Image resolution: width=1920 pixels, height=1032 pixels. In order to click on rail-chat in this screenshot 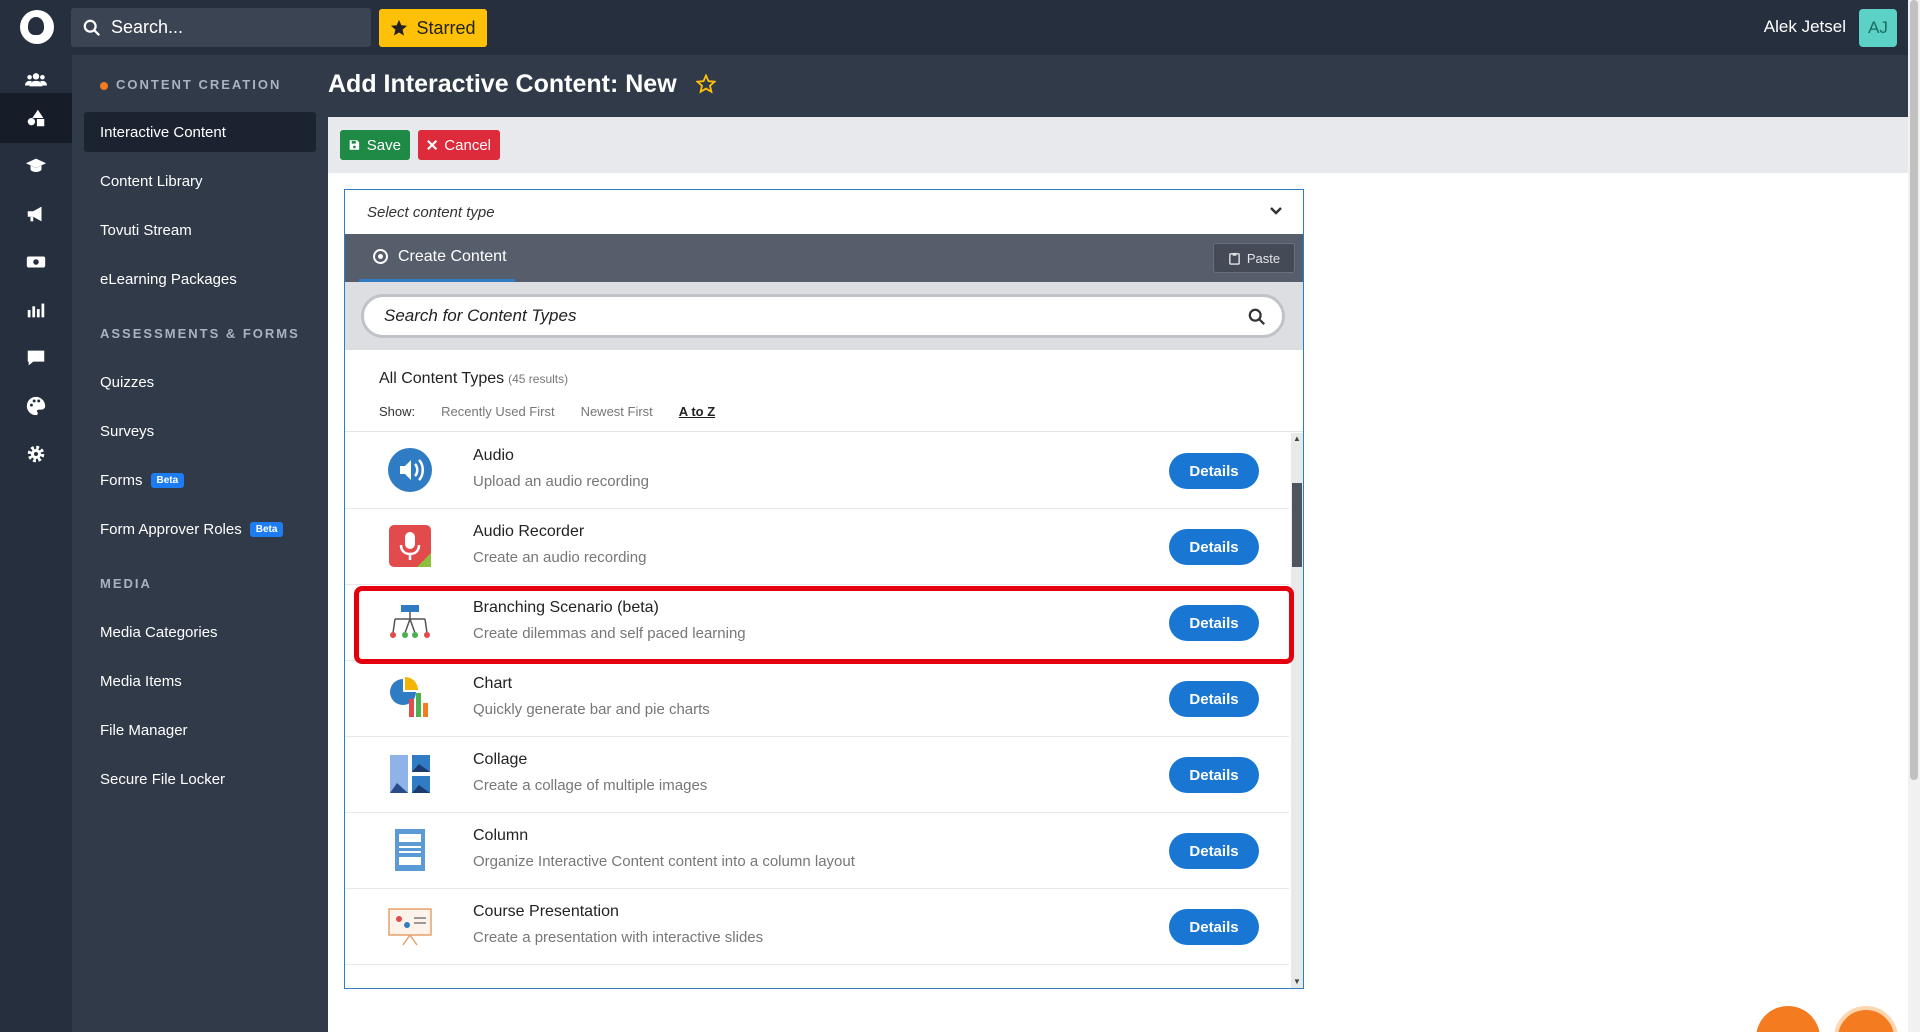, I will do `click(36, 358)`.